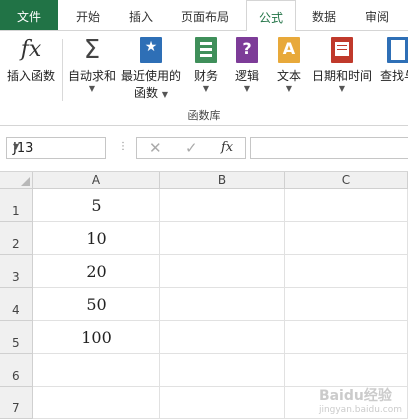 This screenshot has width=408, height=419. What do you see at coordinates (222, 205) in the screenshot?
I see `cell-b1` at bounding box center [222, 205].